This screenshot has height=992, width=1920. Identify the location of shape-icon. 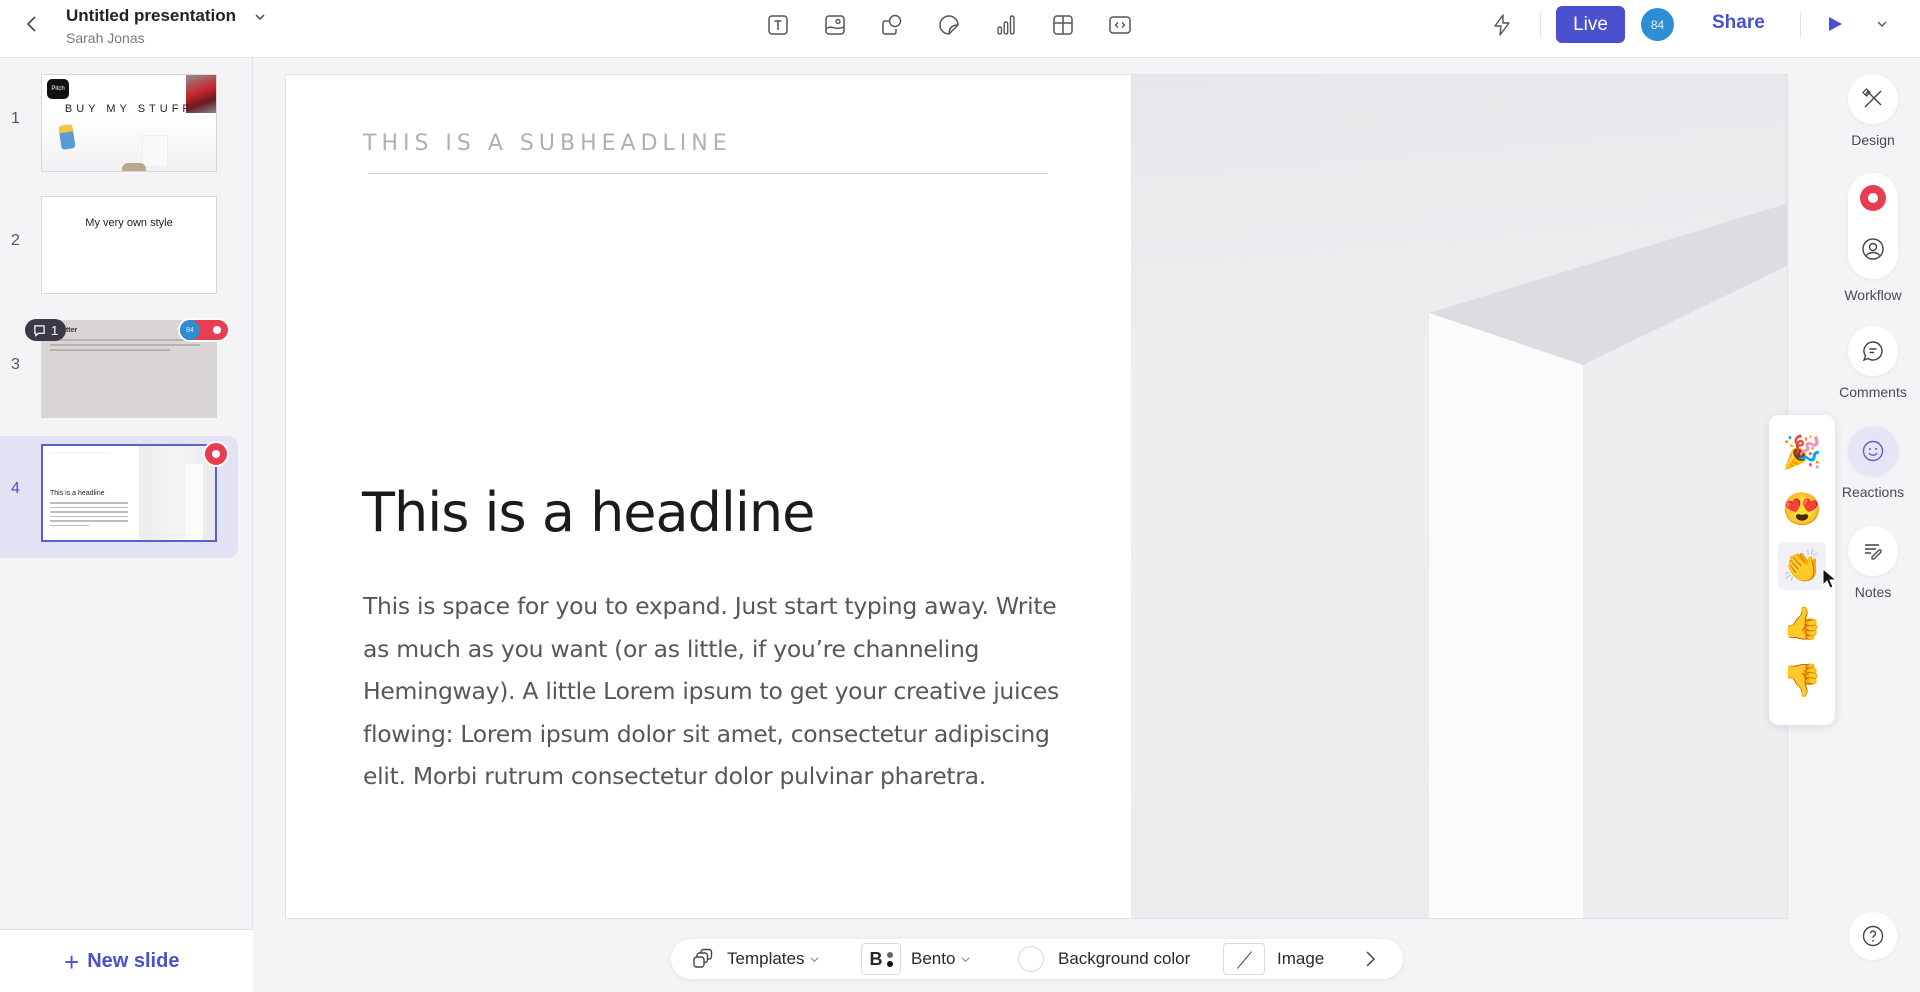
(892, 24).